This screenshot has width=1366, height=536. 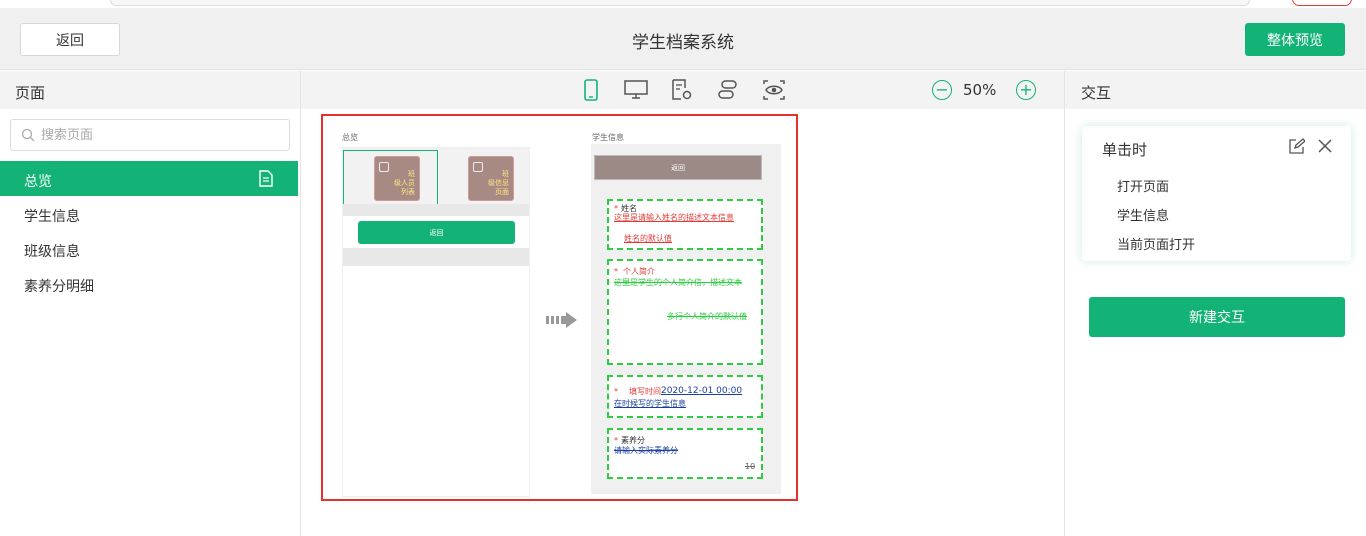 I want to click on interaction-target: 学生信息, so click(x=1143, y=216).